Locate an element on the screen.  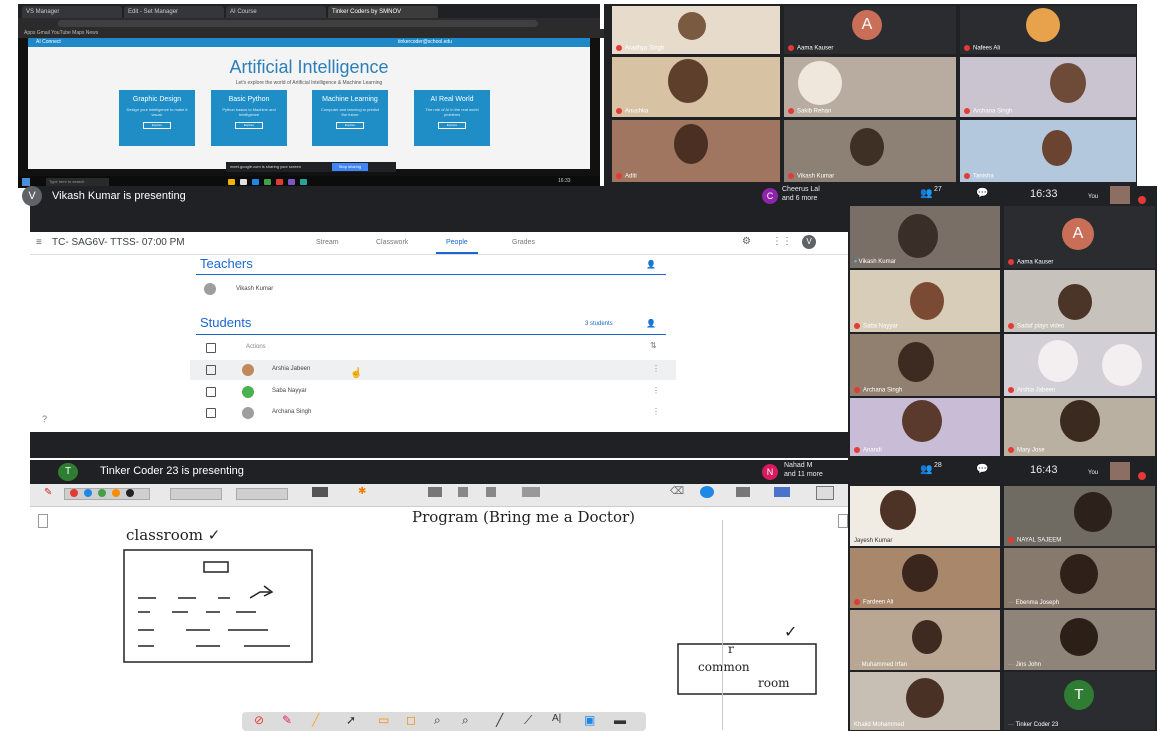
menu-icon: ▬ is located at coordinates (620, 720).